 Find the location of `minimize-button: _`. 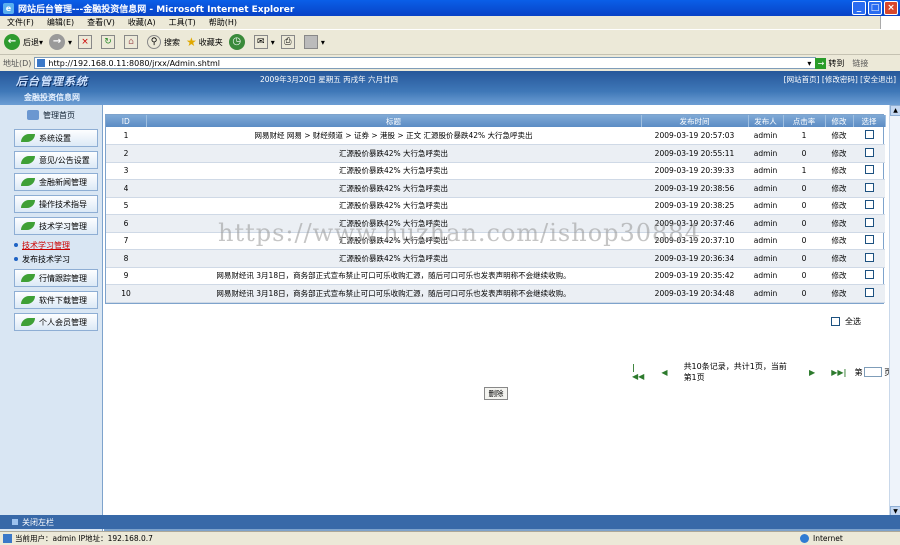

minimize-button: _ is located at coordinates (859, 8).